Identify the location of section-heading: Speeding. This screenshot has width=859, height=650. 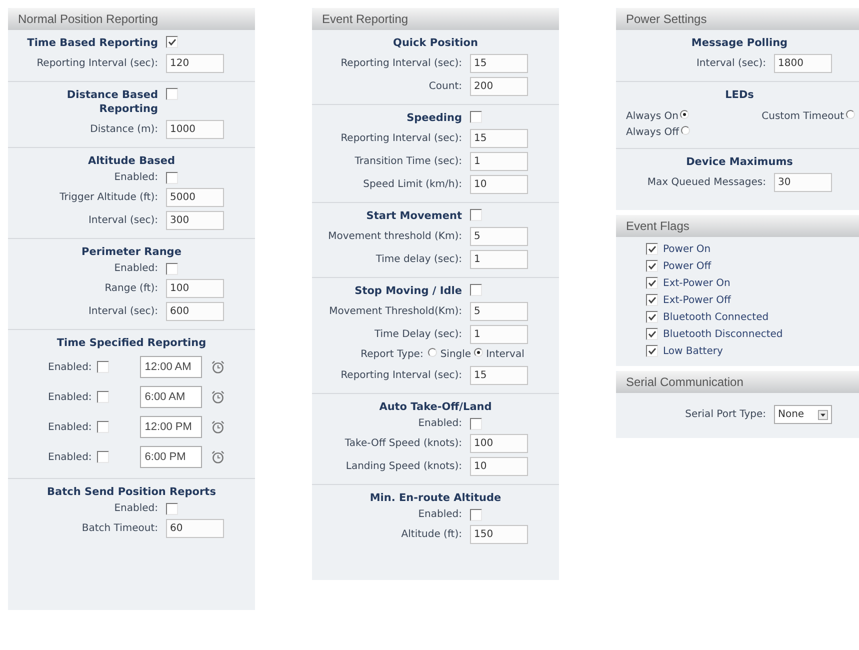
(434, 118).